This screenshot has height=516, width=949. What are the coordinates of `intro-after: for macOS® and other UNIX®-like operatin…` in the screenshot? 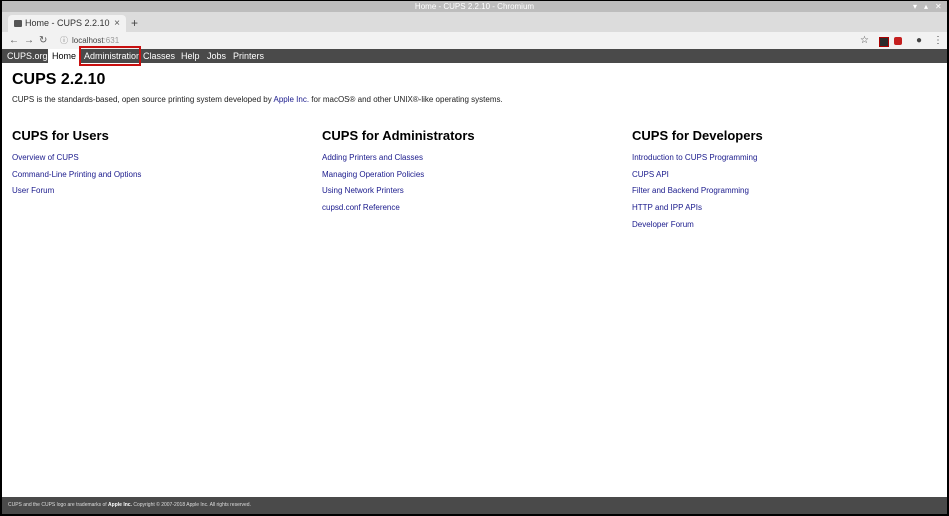 It's located at (406, 99).